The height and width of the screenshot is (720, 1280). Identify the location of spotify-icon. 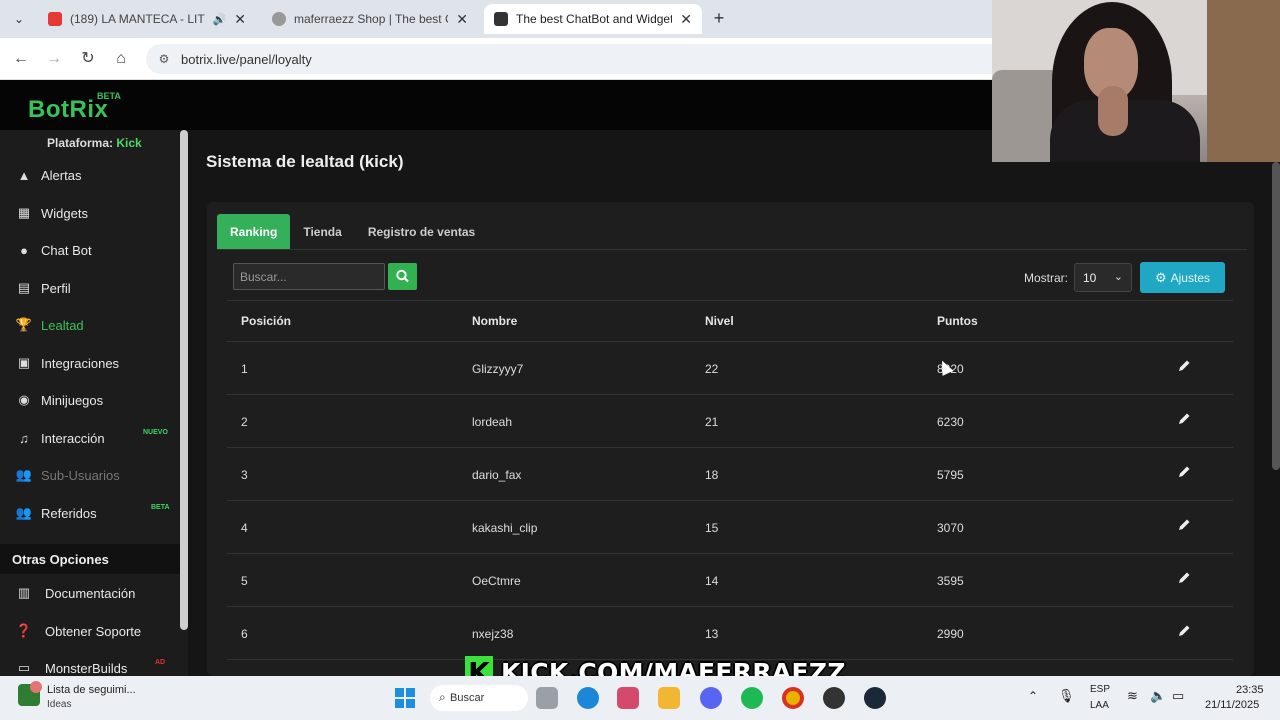
(752, 698).